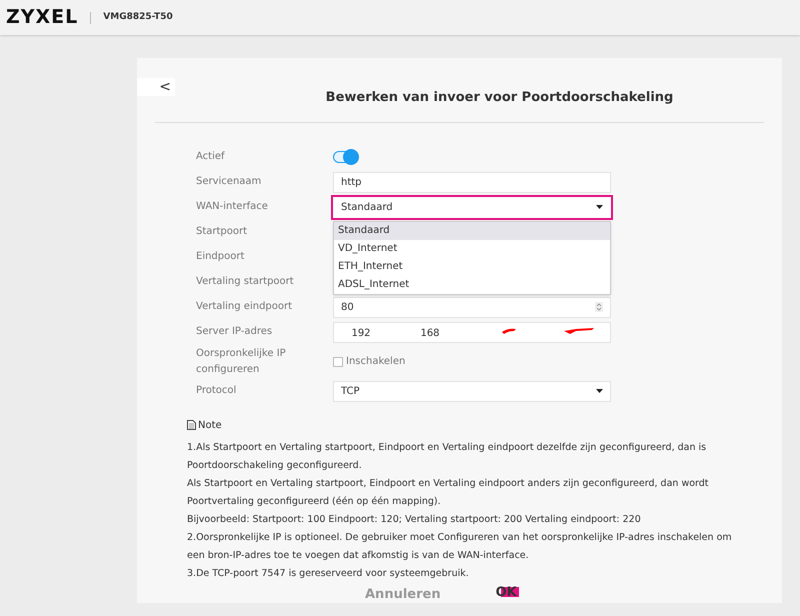 The height and width of the screenshot is (616, 800). What do you see at coordinates (472, 285) in the screenshot?
I see `dropdown-option: ADSL_Internet` at bounding box center [472, 285].